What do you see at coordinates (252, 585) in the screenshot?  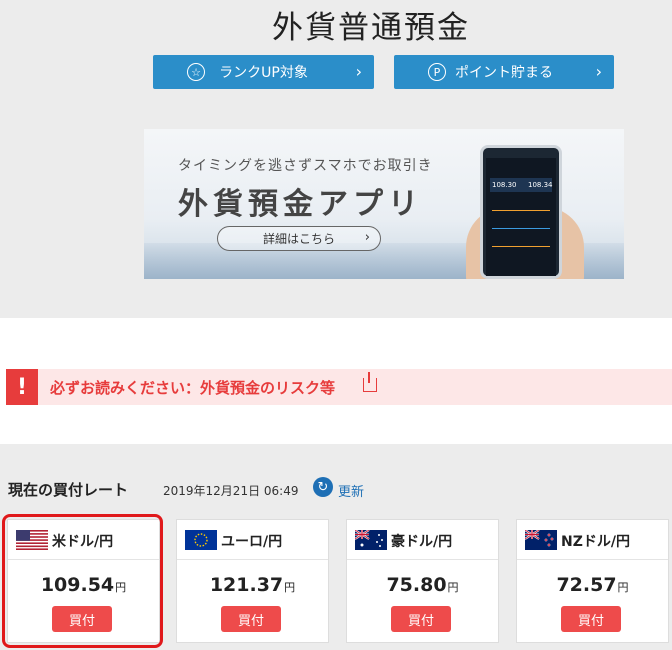 I see `rate-value: 121.37円` at bounding box center [252, 585].